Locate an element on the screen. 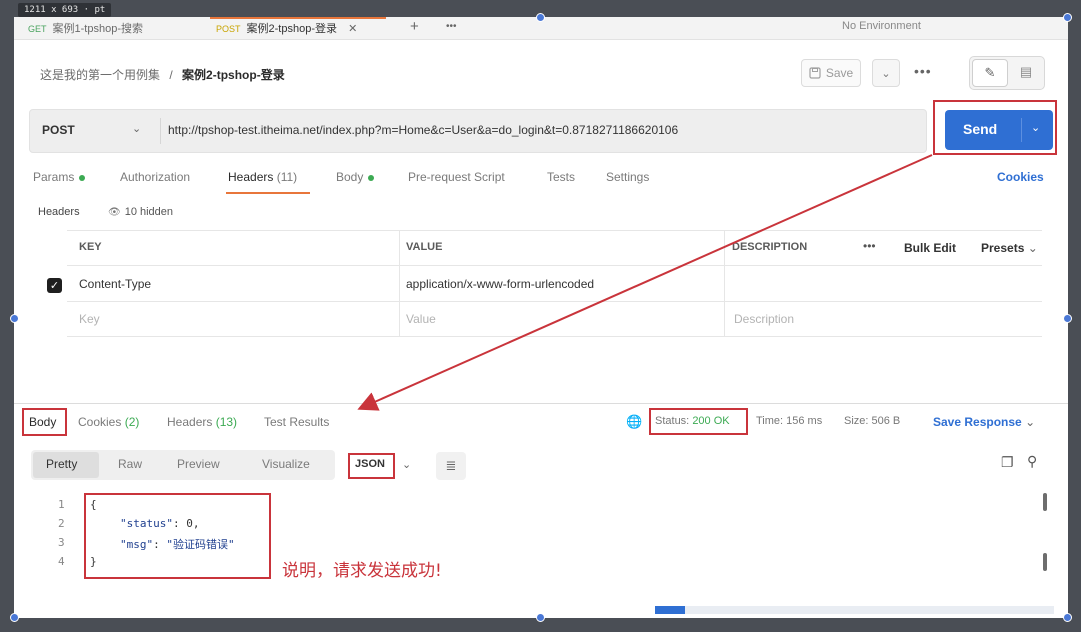  taskbar-indicator is located at coordinates (670, 610).